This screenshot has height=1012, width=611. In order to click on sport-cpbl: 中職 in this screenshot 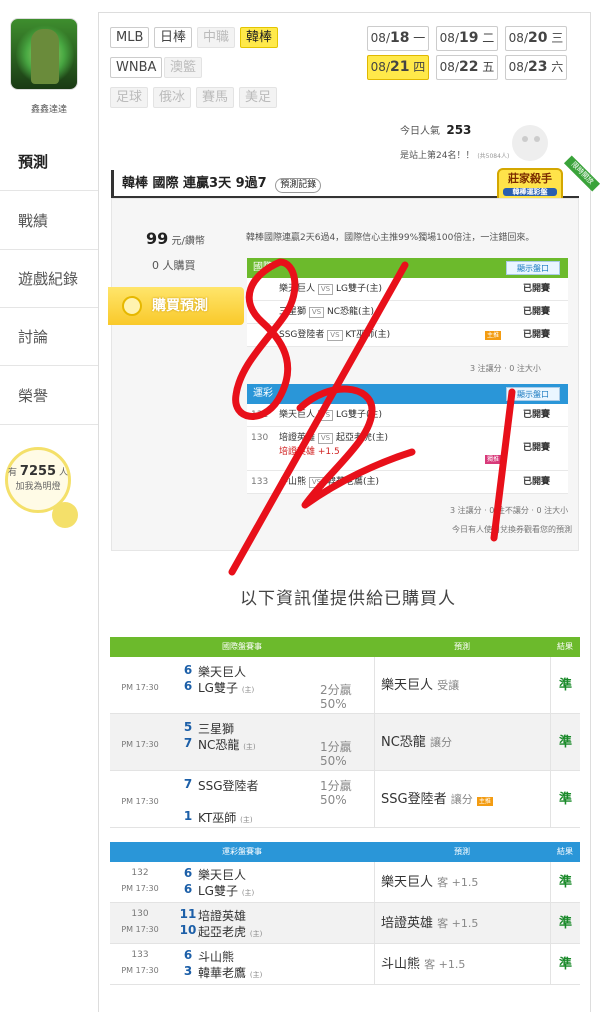, I will do `click(216, 37)`.